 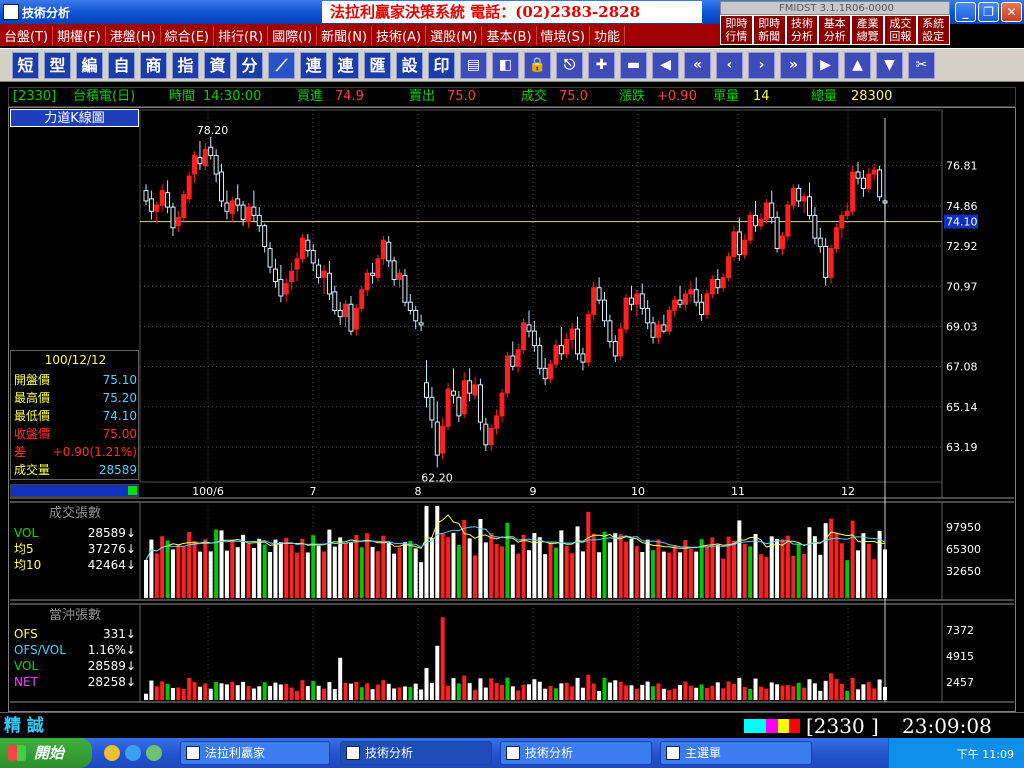 What do you see at coordinates (20, 452) in the screenshot?
I see `ohlc-label: 差` at bounding box center [20, 452].